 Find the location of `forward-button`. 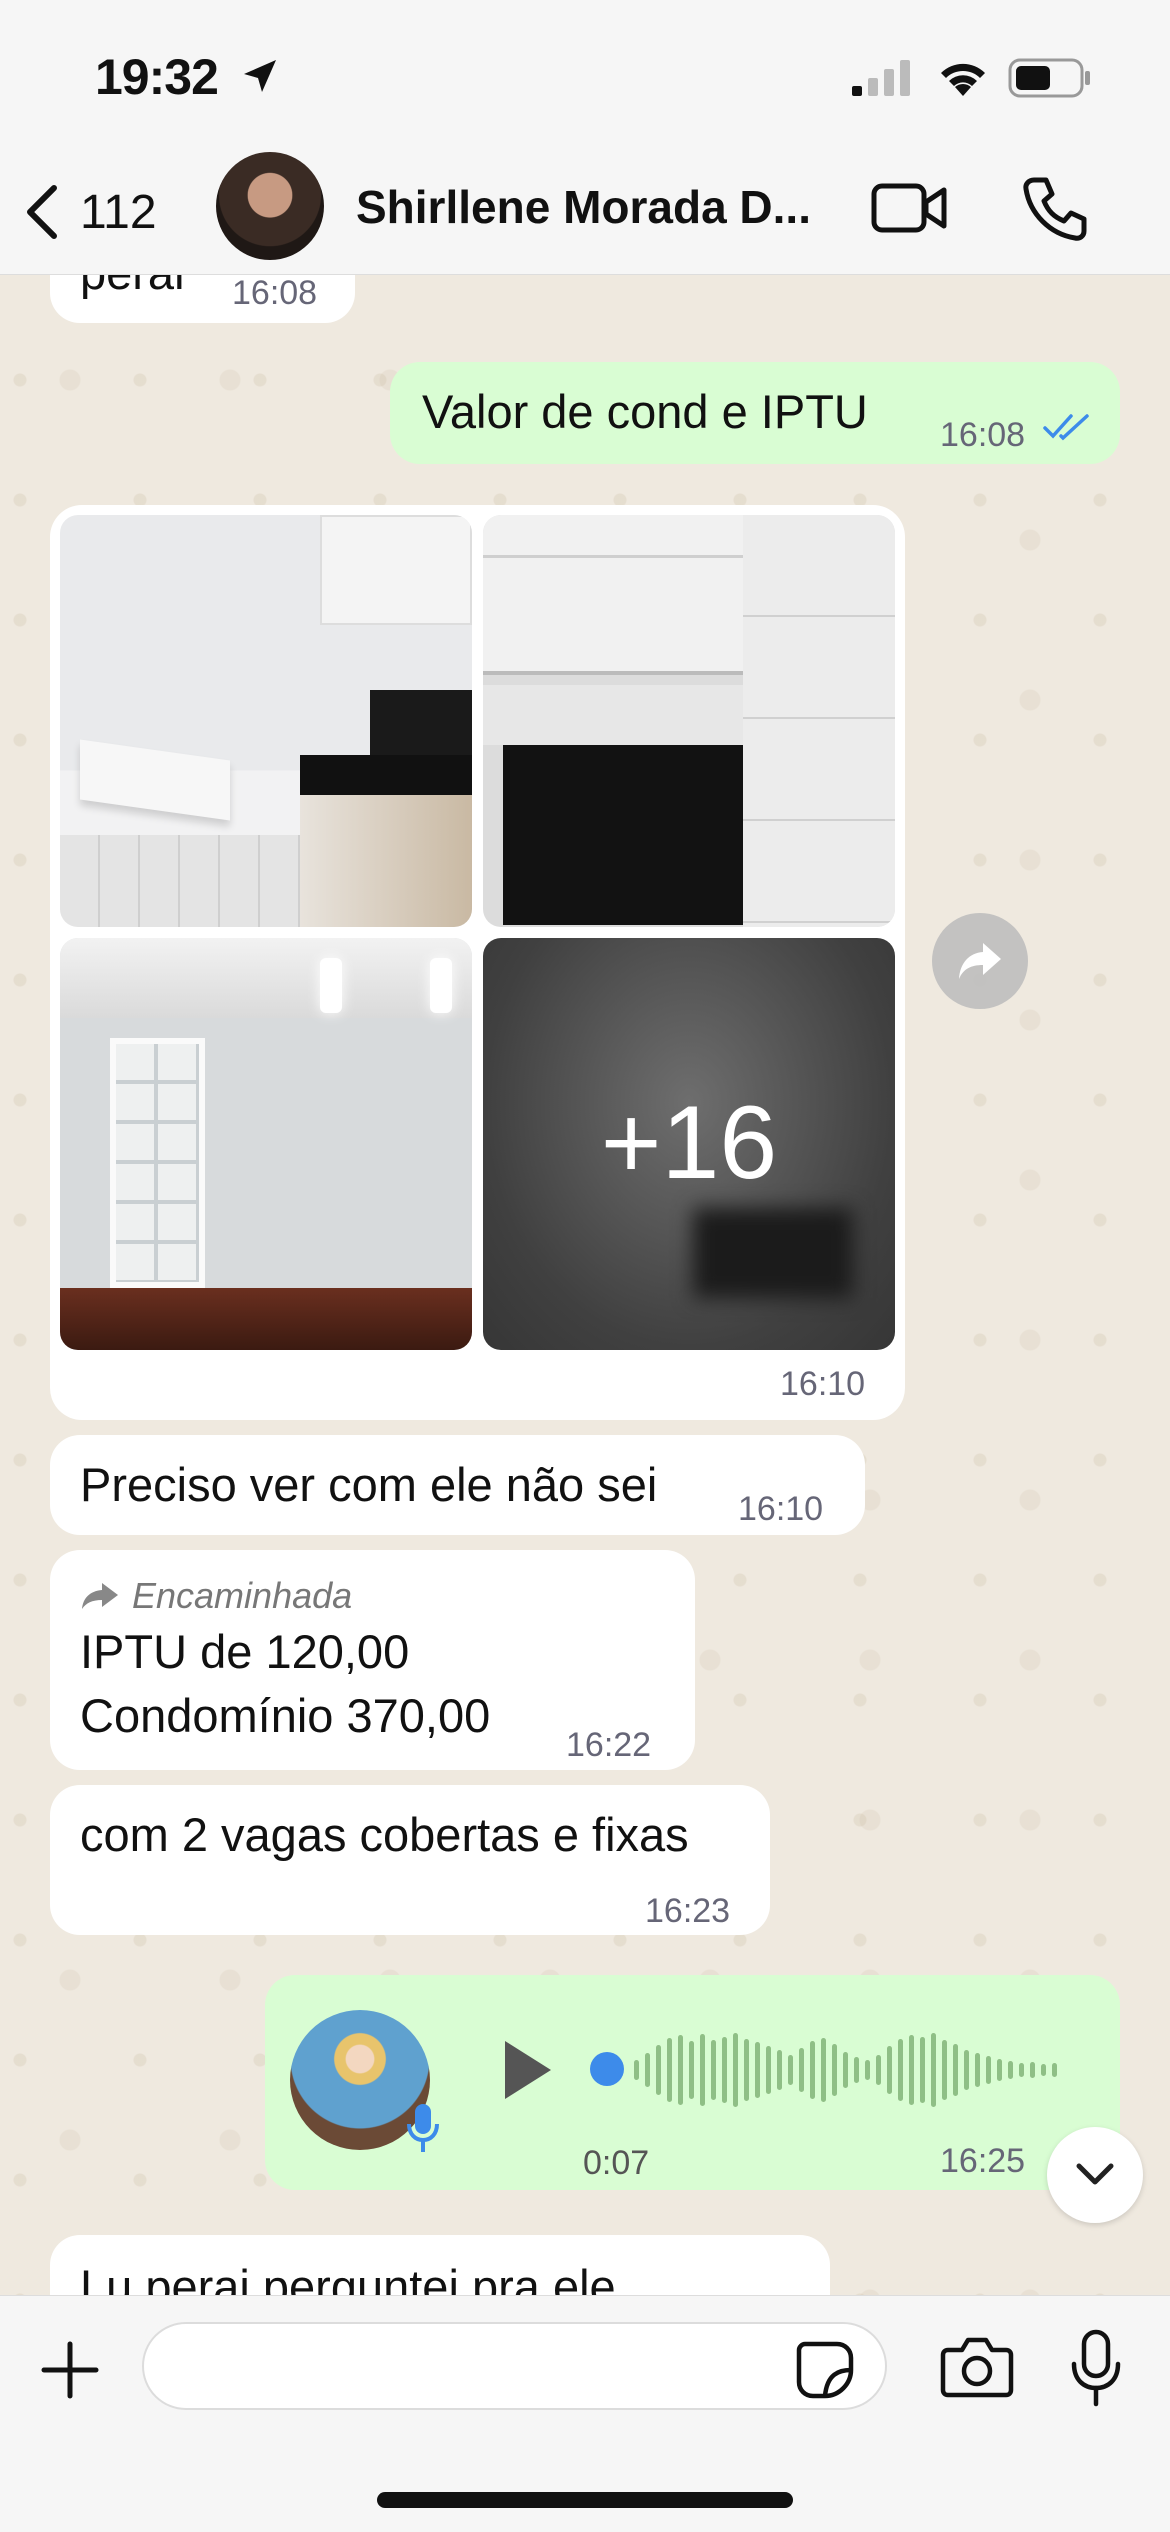

forward-button is located at coordinates (980, 961).